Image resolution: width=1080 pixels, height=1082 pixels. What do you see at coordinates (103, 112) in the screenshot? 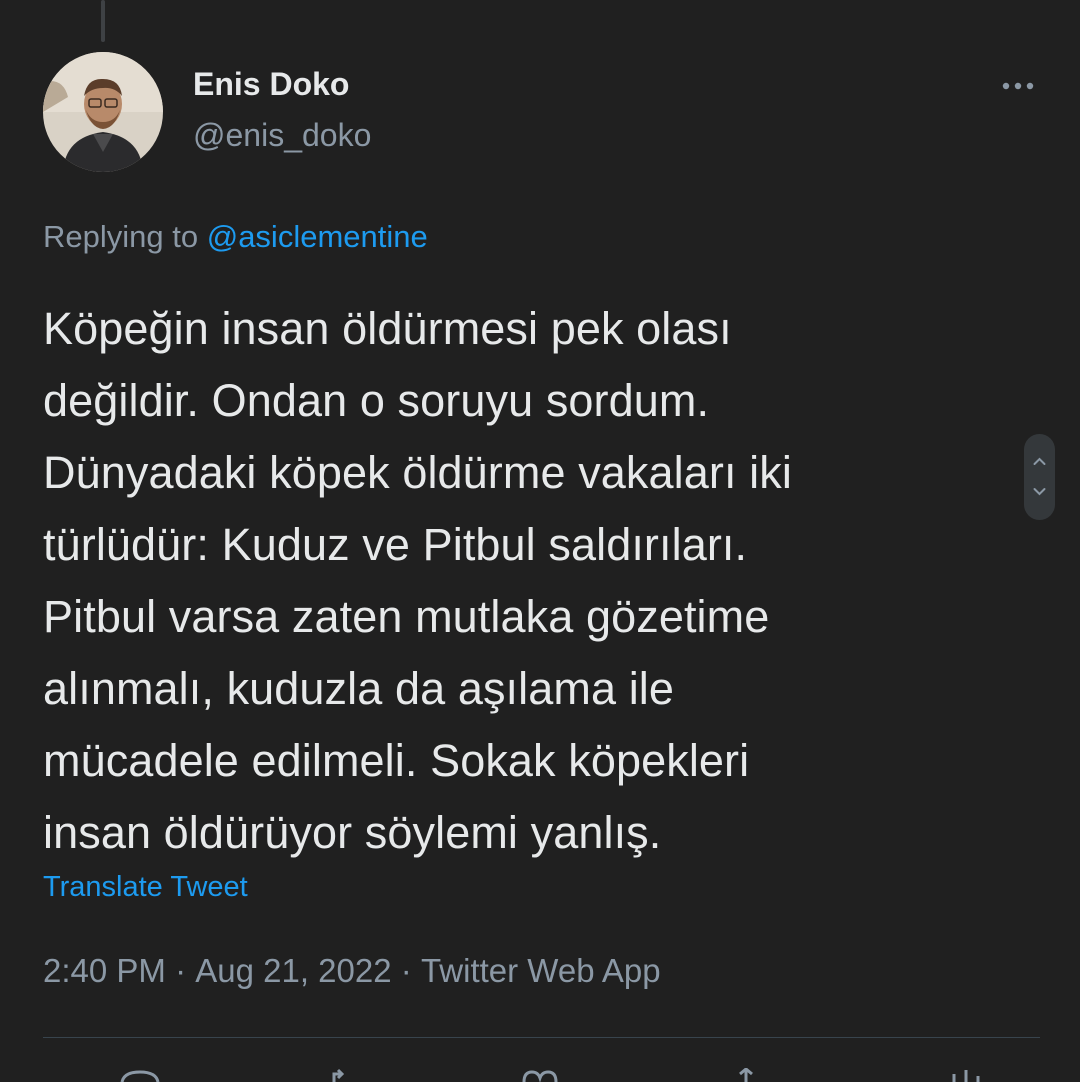
I see `avatar` at bounding box center [103, 112].